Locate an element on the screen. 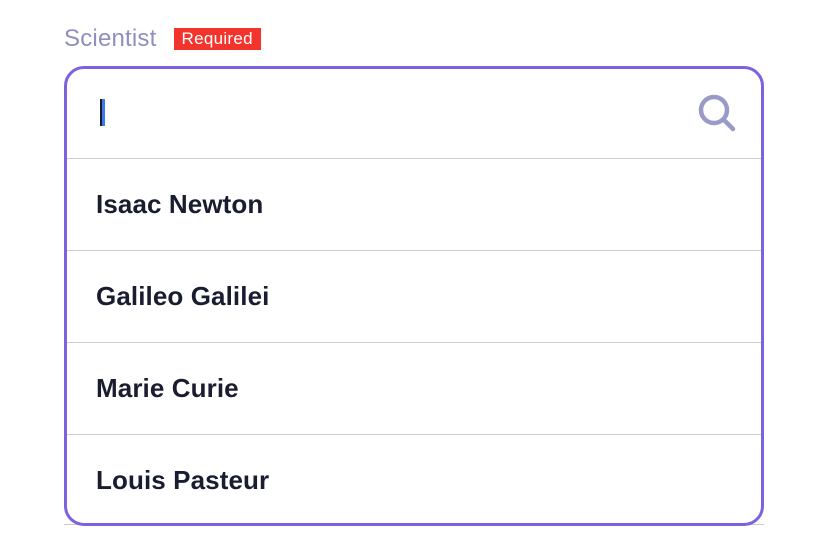 This screenshot has height=544, width=828. option-label: Louis Pasteur is located at coordinates (183, 480).